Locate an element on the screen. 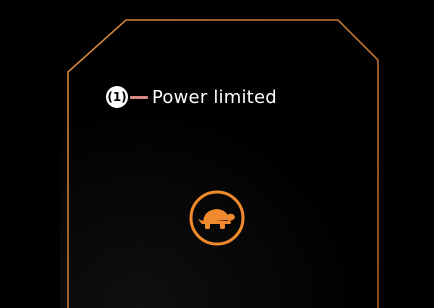  power-limited-callout: (1) Power limited is located at coordinates (191, 97).